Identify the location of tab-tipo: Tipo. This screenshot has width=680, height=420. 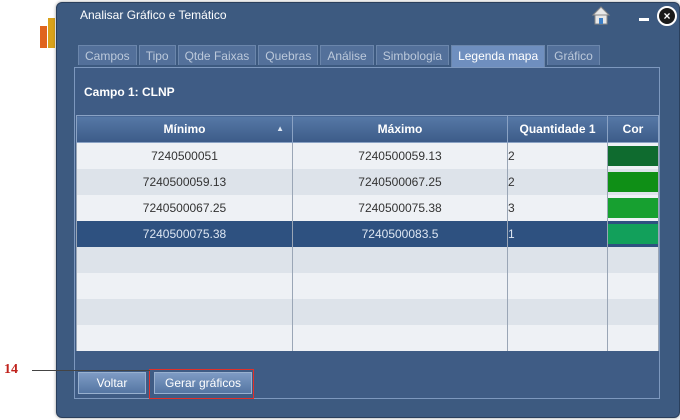
(157, 55).